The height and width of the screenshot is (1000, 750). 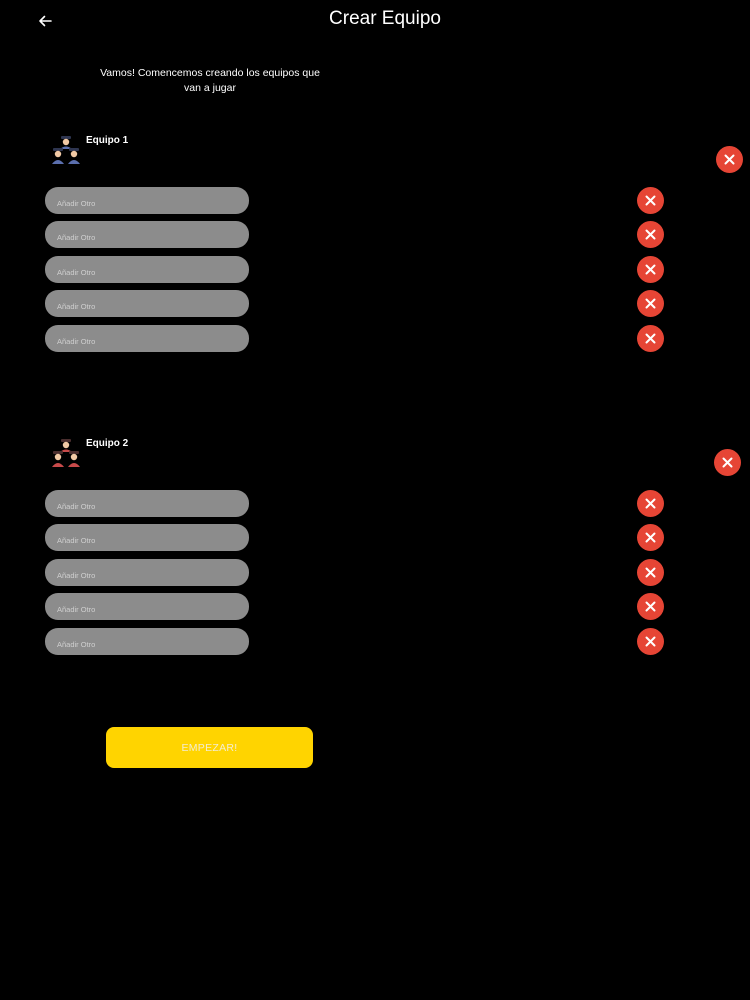 What do you see at coordinates (107, 443) in the screenshot?
I see `team-name: Equipo 2` at bounding box center [107, 443].